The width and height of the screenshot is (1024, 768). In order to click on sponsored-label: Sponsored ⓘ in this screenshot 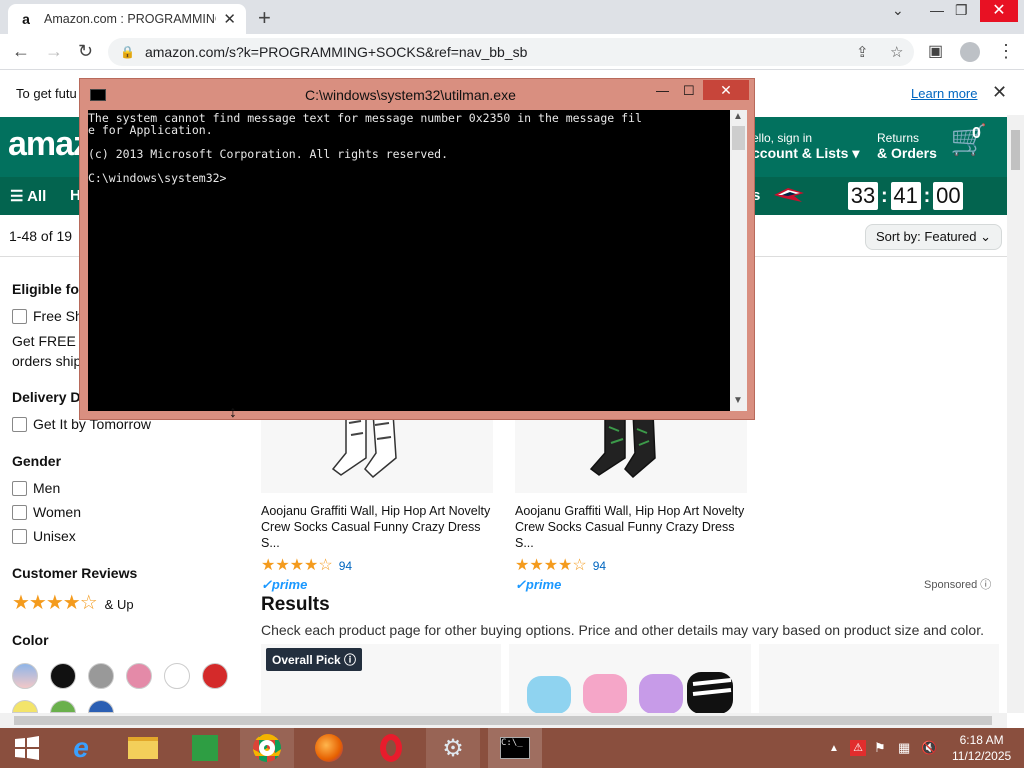, I will do `click(957, 584)`.